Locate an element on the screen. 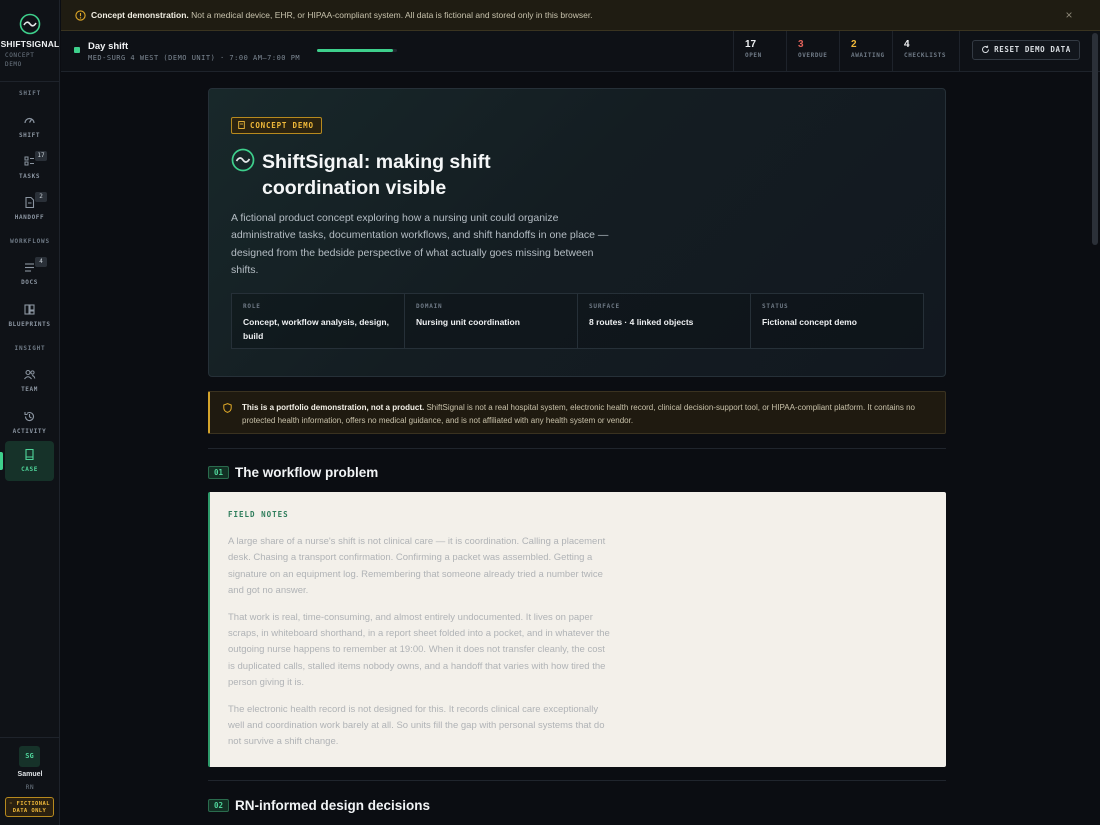  meta-value: Fictional concept demo is located at coordinates (809, 322).